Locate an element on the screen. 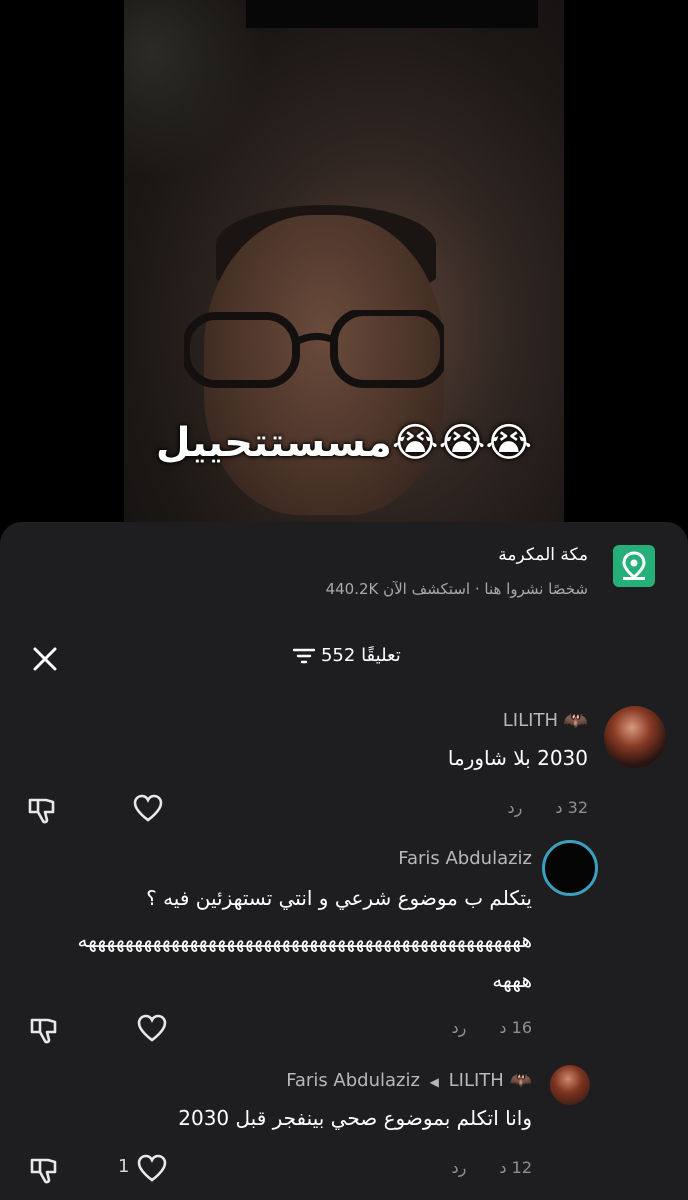 This screenshot has width=688, height=1200. reply-arrow-icon: ◀ is located at coordinates (434, 1082).